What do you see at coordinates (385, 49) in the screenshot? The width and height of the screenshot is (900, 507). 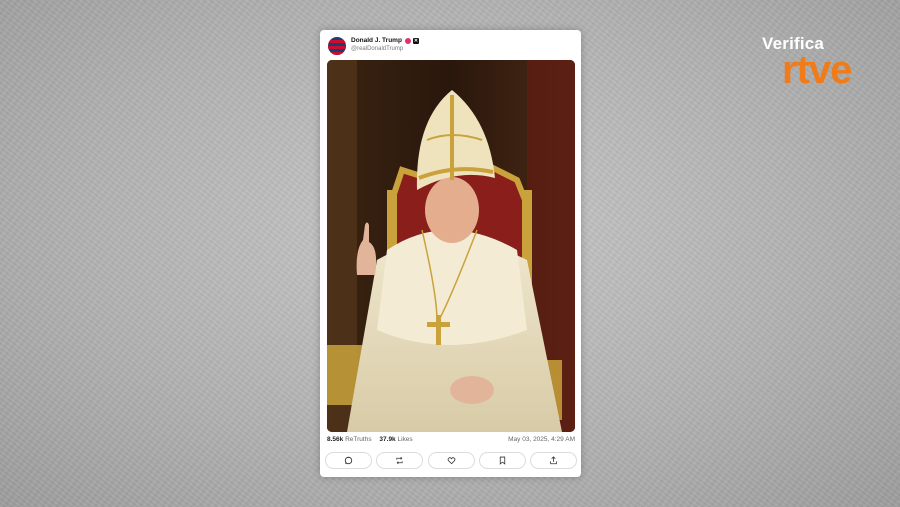 I see `author-handle: @realDonaldTrump` at bounding box center [385, 49].